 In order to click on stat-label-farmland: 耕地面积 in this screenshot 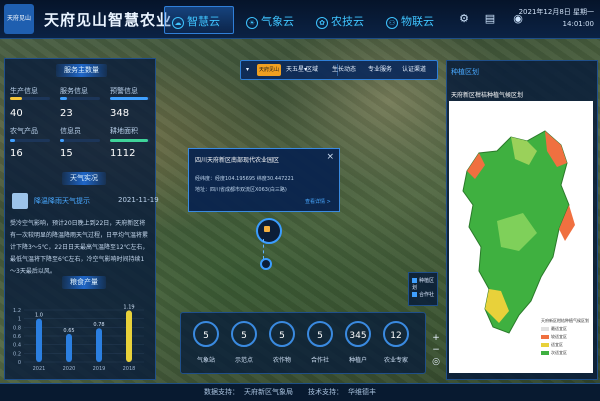, I will do `click(124, 131)`.